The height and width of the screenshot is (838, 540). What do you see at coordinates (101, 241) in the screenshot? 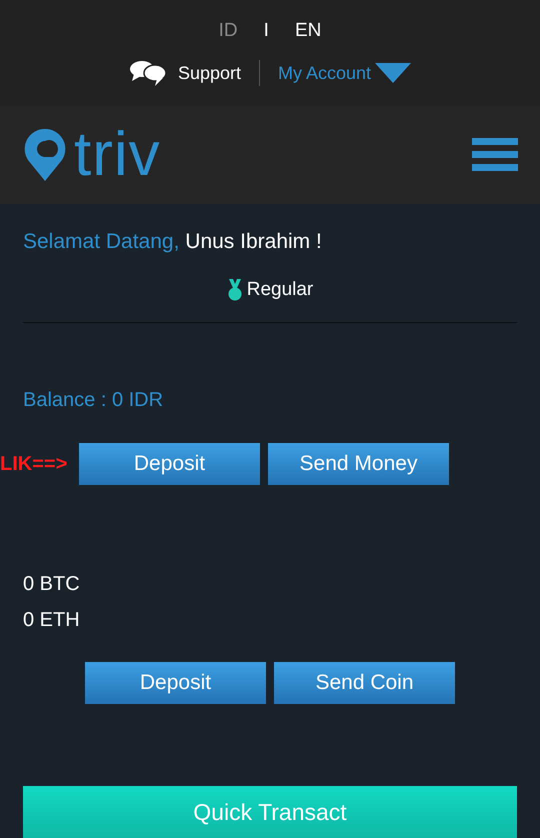
I see `greeting-text: Selamat Datang,` at bounding box center [101, 241].